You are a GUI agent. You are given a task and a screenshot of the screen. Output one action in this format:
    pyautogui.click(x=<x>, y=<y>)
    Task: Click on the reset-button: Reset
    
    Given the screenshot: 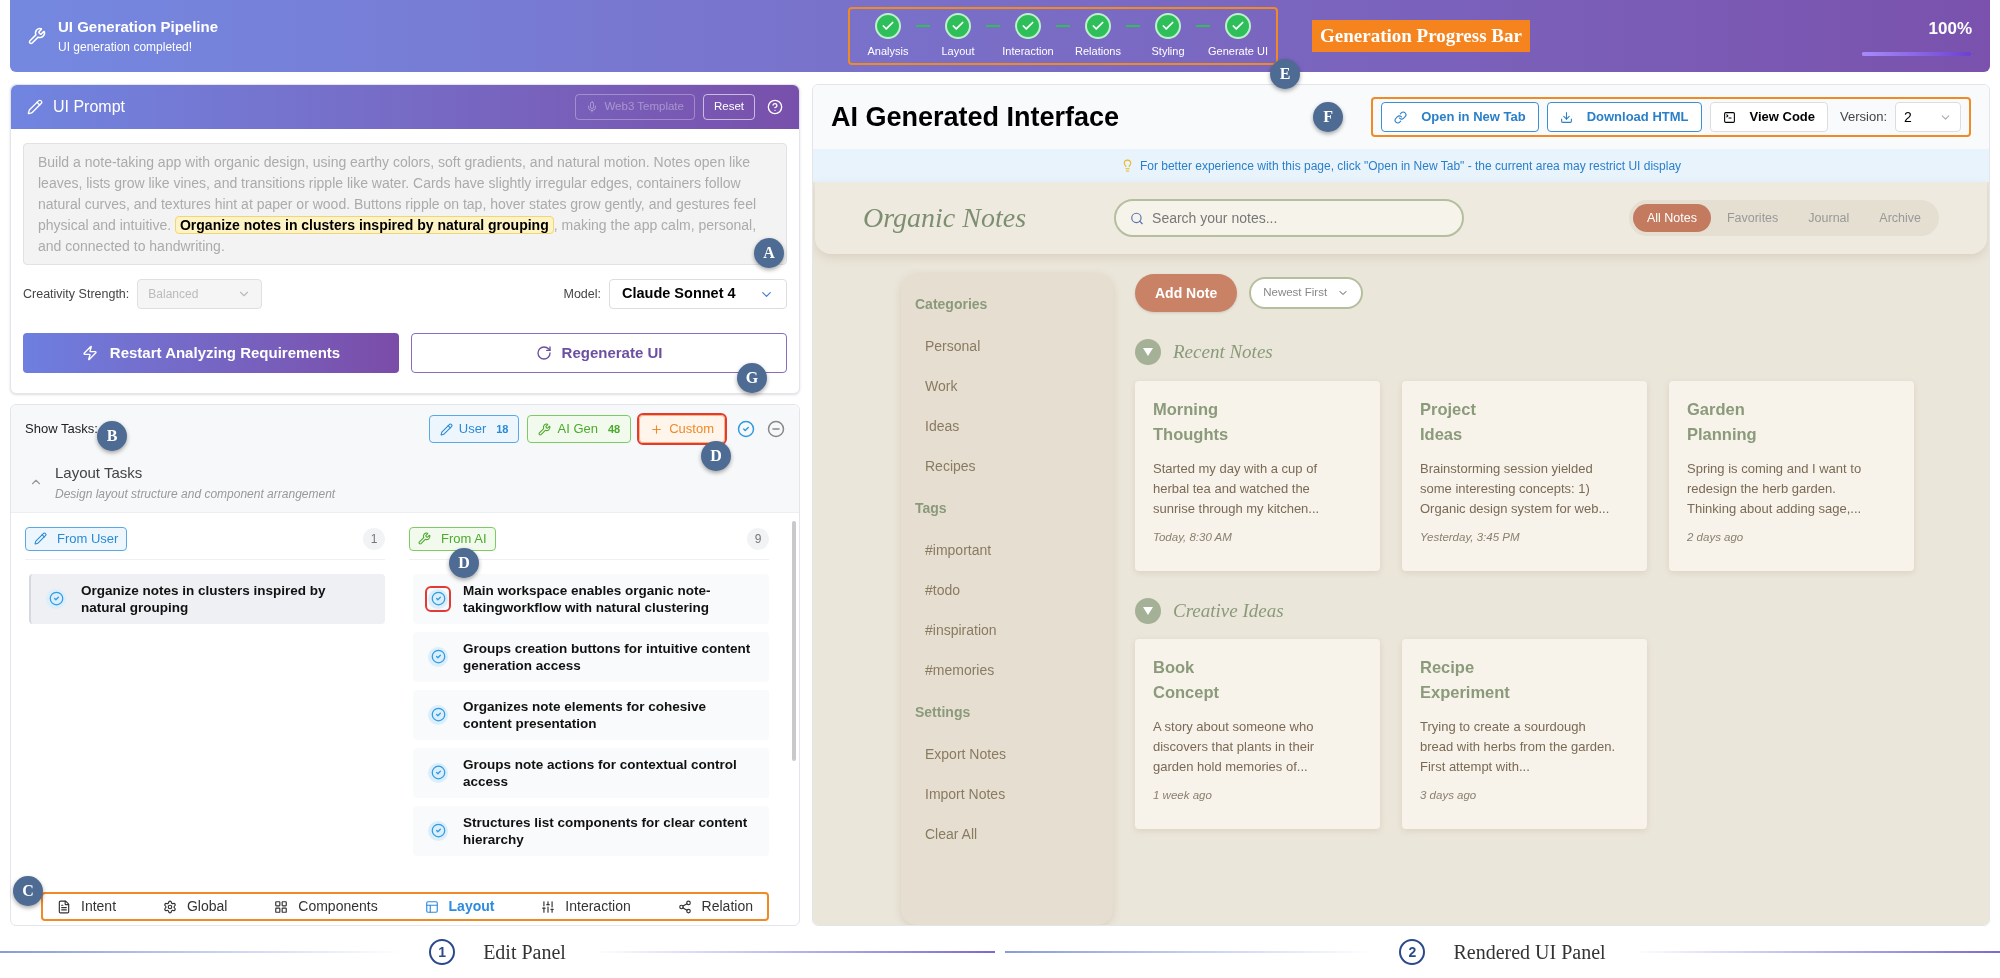 What is the action you would take?
    pyautogui.click(x=728, y=107)
    